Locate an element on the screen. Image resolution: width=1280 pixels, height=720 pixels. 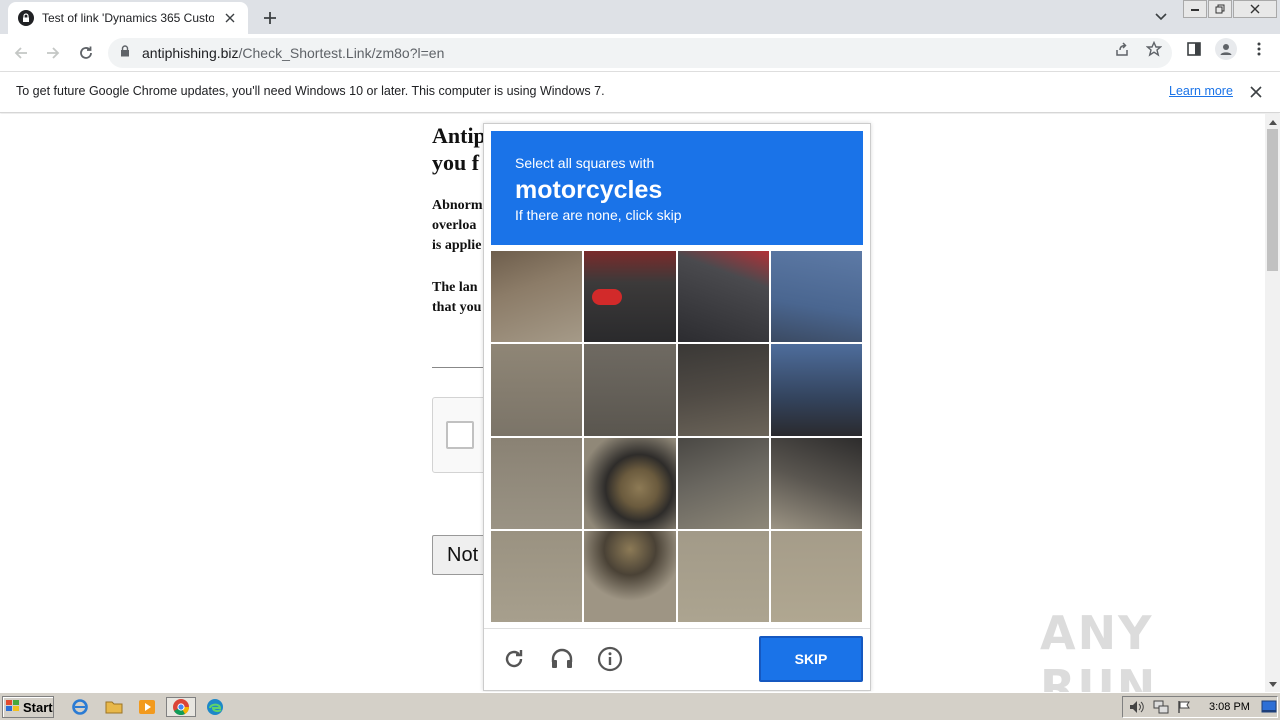
close-window-icon is located at coordinates (1255, 9).